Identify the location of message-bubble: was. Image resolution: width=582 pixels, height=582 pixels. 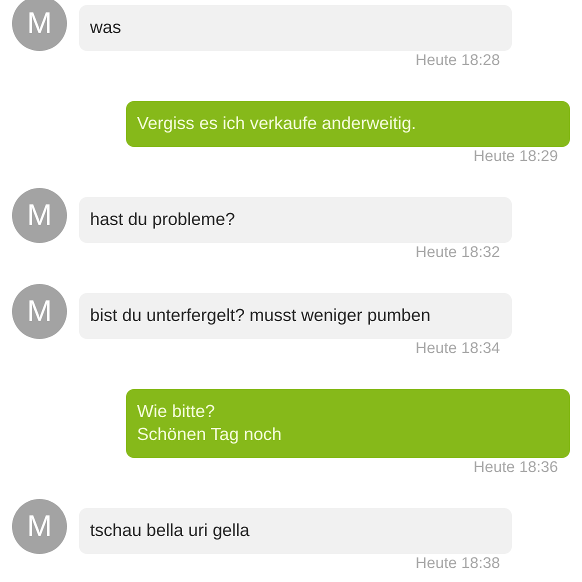
(295, 28).